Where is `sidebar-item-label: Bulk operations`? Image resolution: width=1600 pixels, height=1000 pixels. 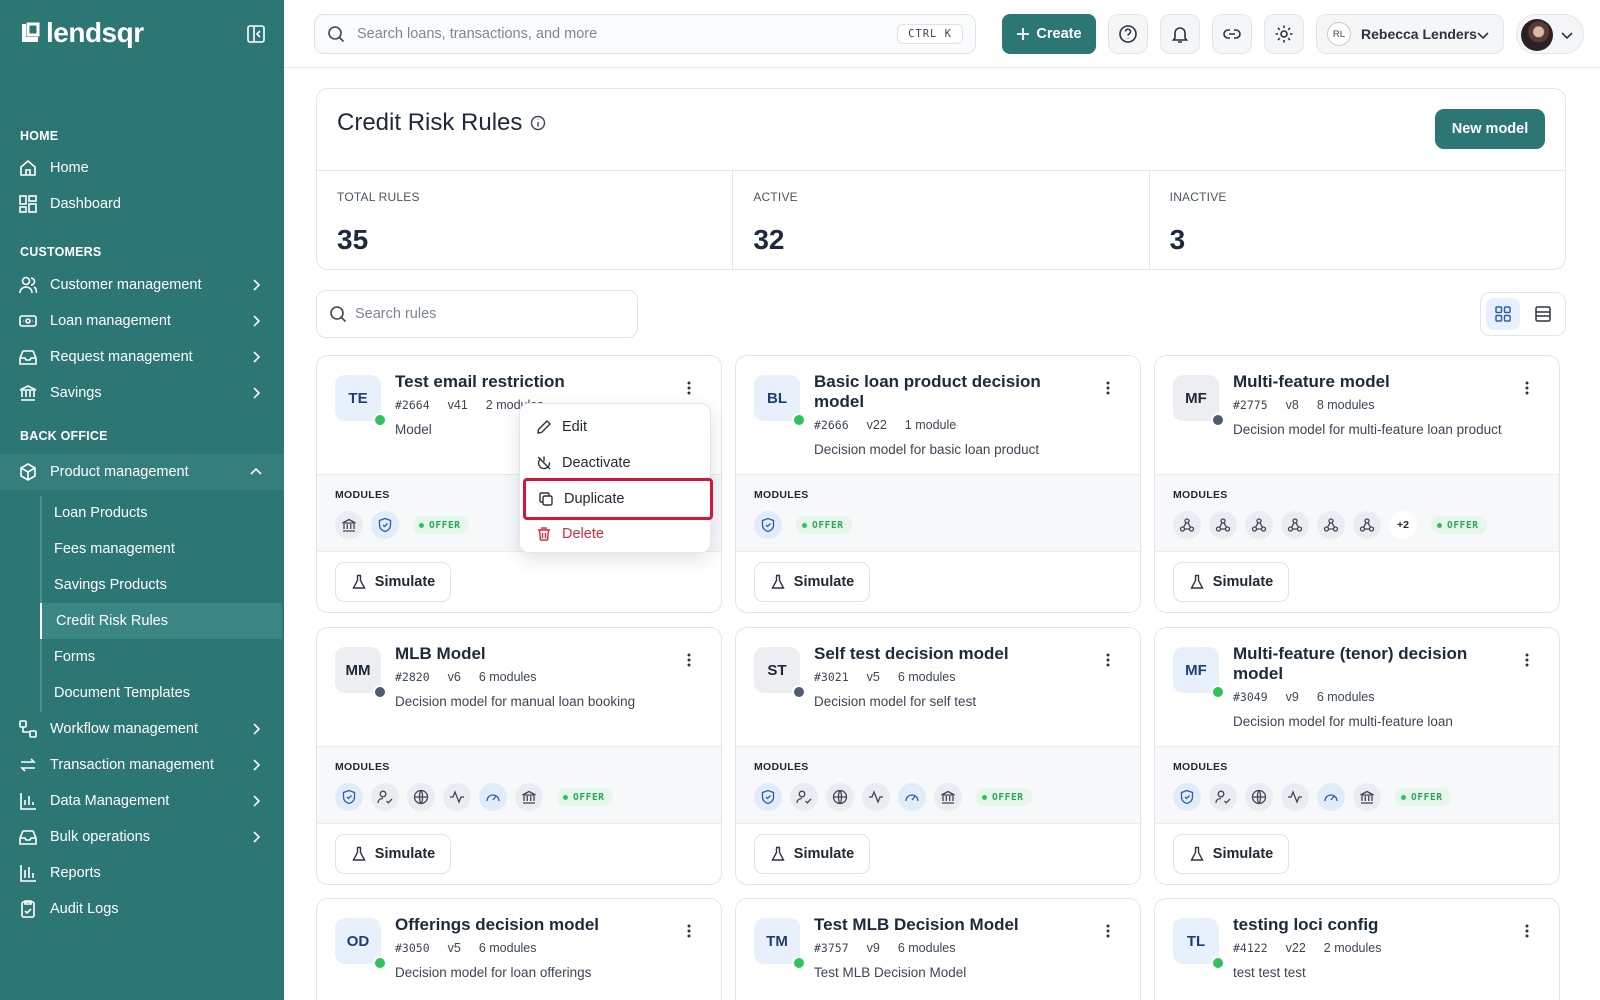
sidebar-item-label: Bulk operations is located at coordinates (100, 837).